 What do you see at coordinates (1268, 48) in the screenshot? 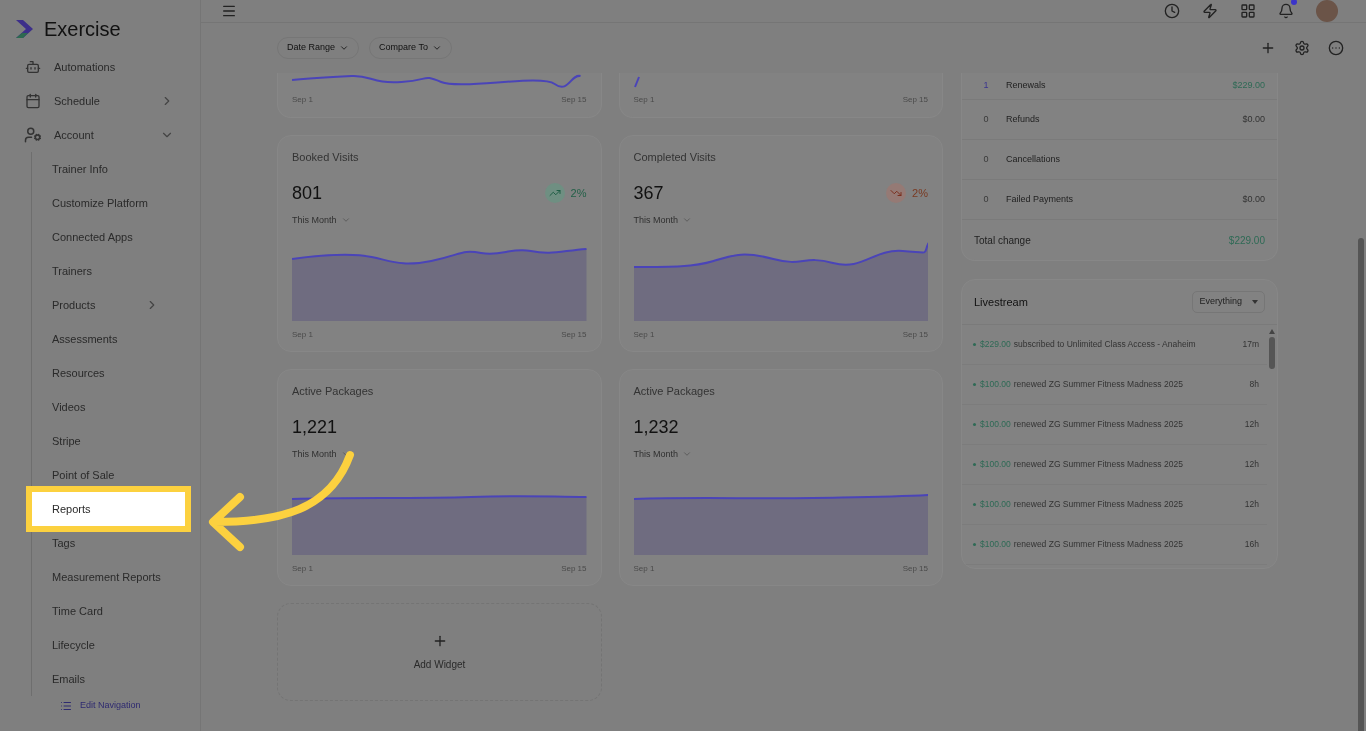
I see `add-icon` at bounding box center [1268, 48].